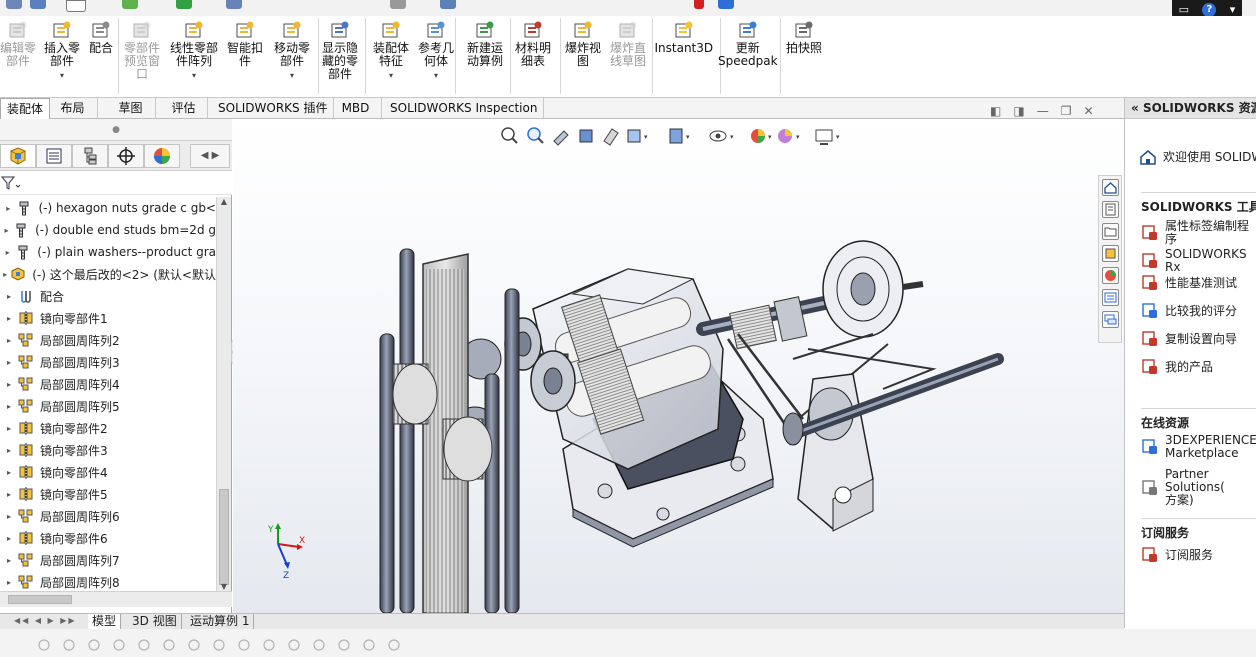 The width and height of the screenshot is (1256, 657). I want to click on tree-item: ▸ 配合, so click(108, 296).